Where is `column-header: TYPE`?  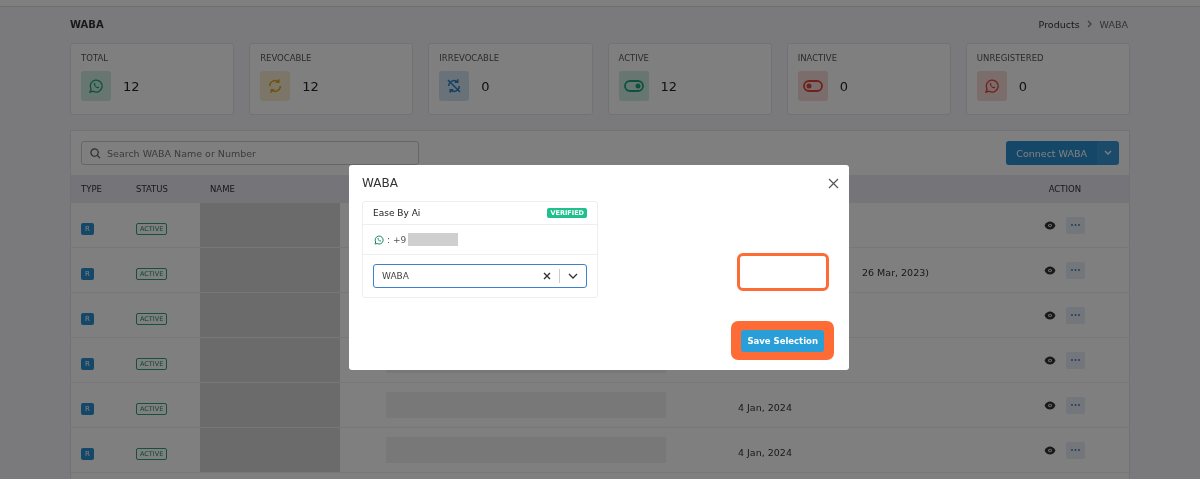 column-header: TYPE is located at coordinates (92, 189).